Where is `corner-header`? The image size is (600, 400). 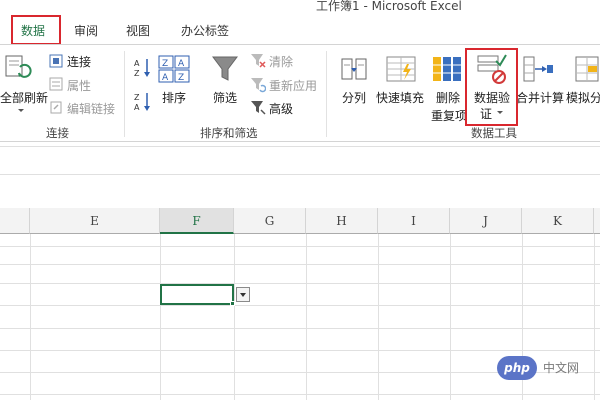
corner-header is located at coordinates (15, 221).